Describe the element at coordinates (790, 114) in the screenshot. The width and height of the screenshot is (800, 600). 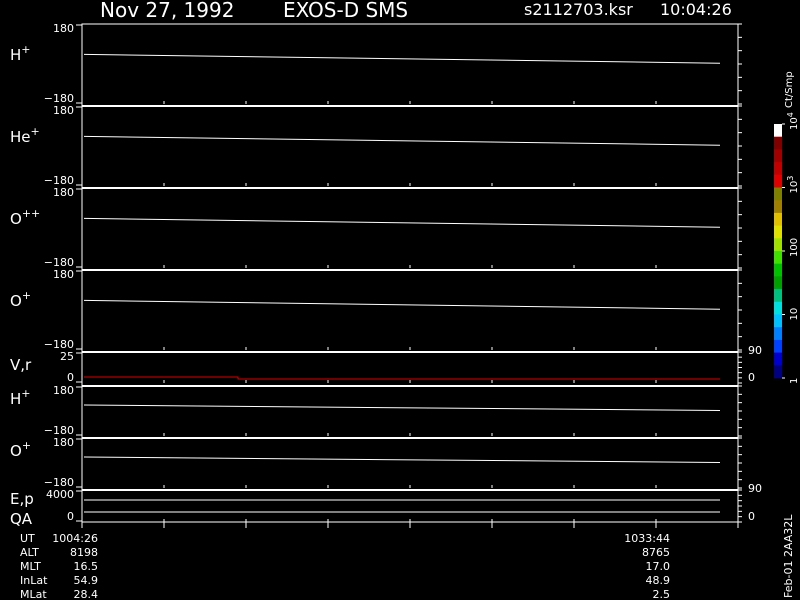
I see `colorbar-tick-exp: 4` at that location.